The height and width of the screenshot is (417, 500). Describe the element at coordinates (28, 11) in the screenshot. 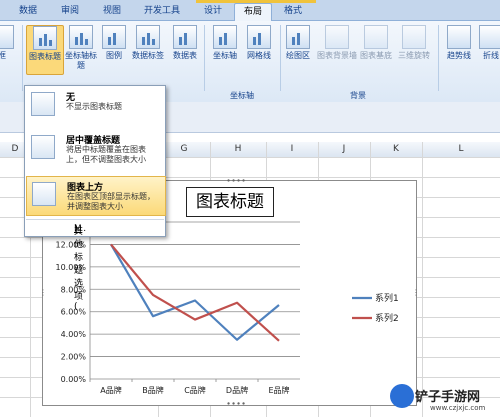

I see `tab-data: 数据` at that location.